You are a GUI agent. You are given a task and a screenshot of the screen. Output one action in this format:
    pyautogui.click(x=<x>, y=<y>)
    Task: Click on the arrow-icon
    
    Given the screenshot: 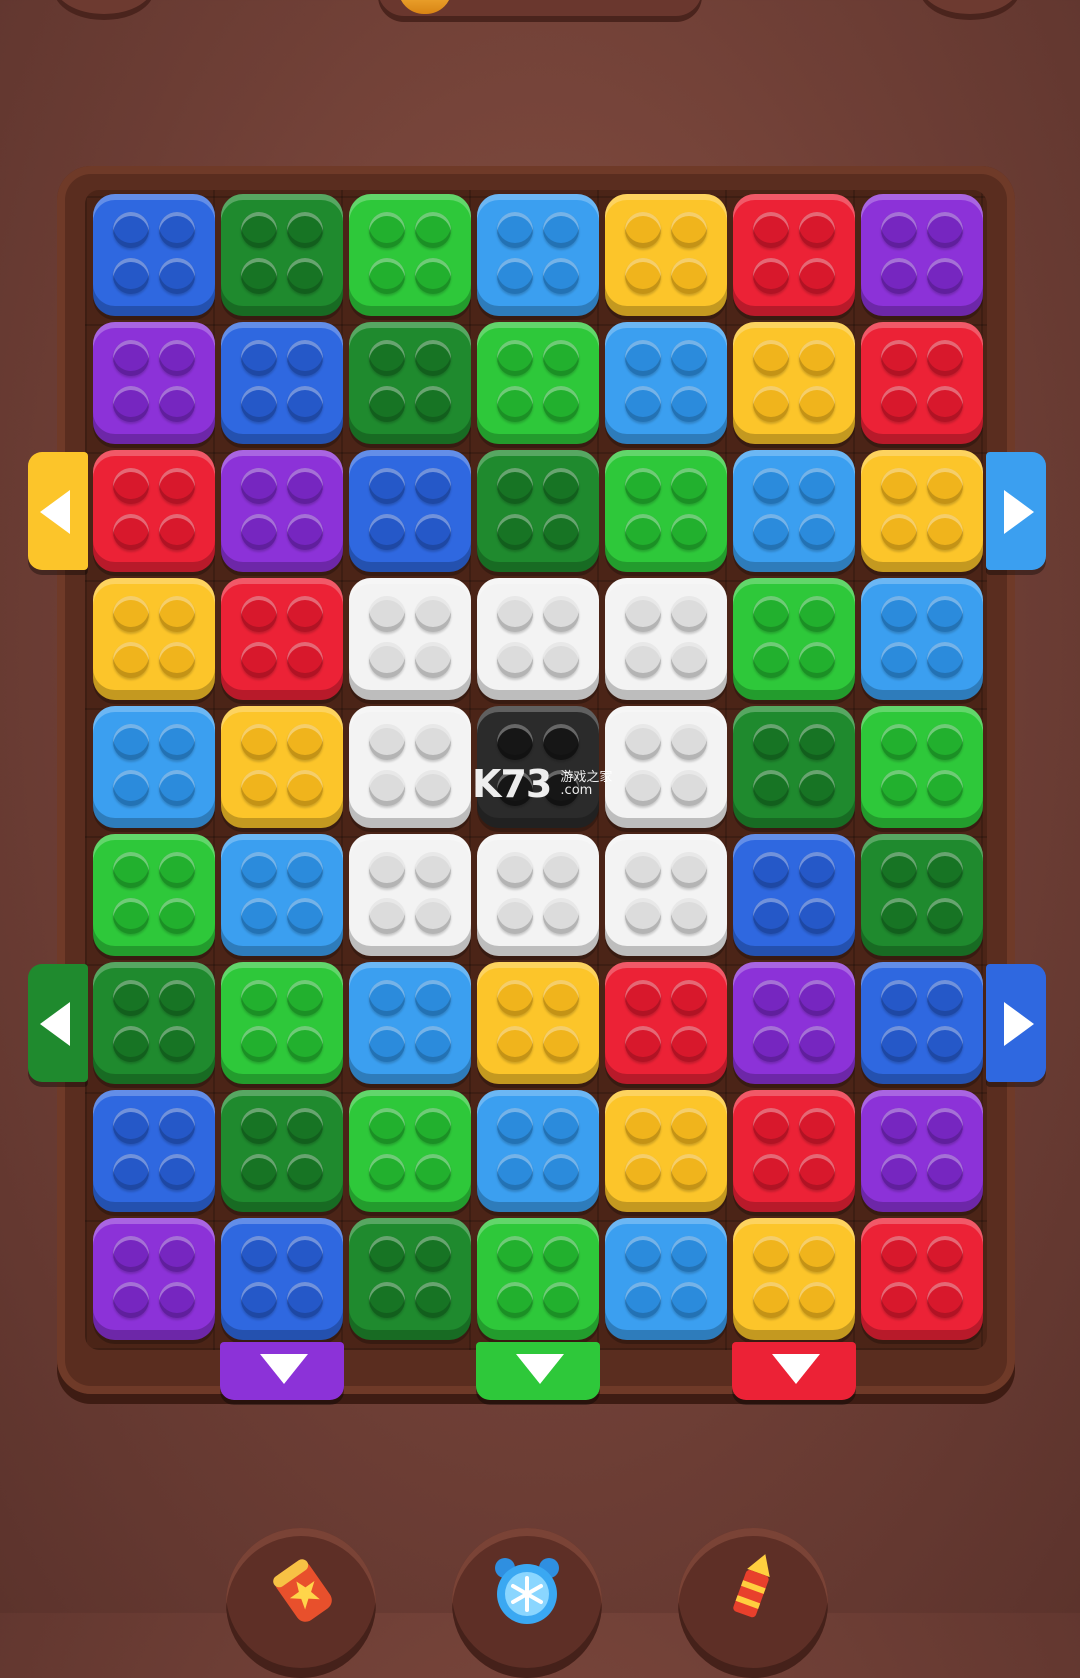 What is the action you would take?
    pyautogui.click(x=1019, y=512)
    